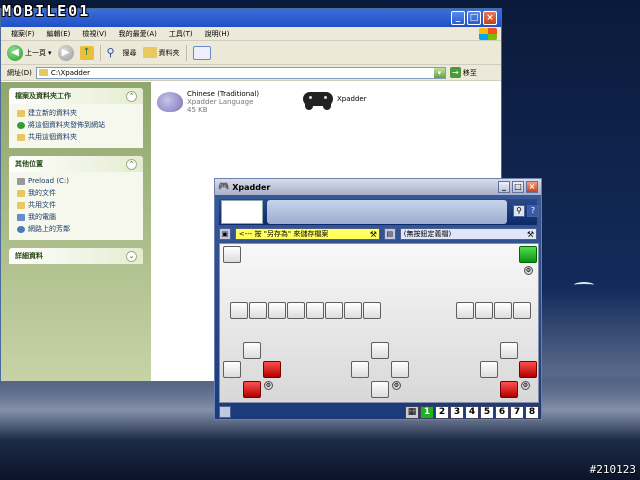 The height and width of the screenshot is (480, 640). Describe the element at coordinates (472, 412) in the screenshot. I see `set-slot: 4` at that location.